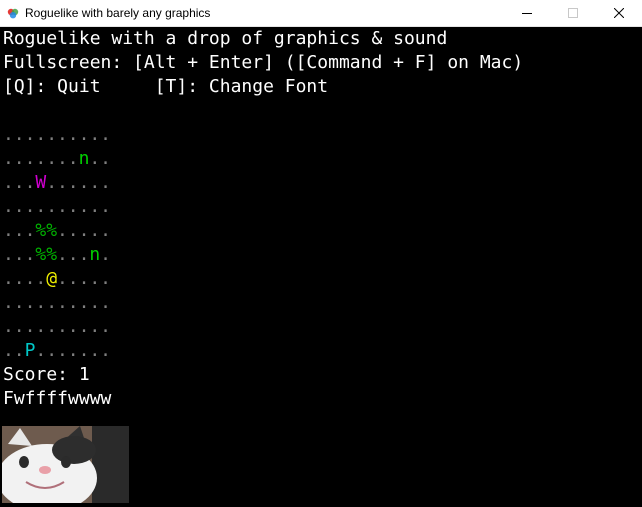 This screenshot has width=642, height=507. Describe the element at coordinates (46, 374) in the screenshot. I see `score-label: Score: 1` at that location.